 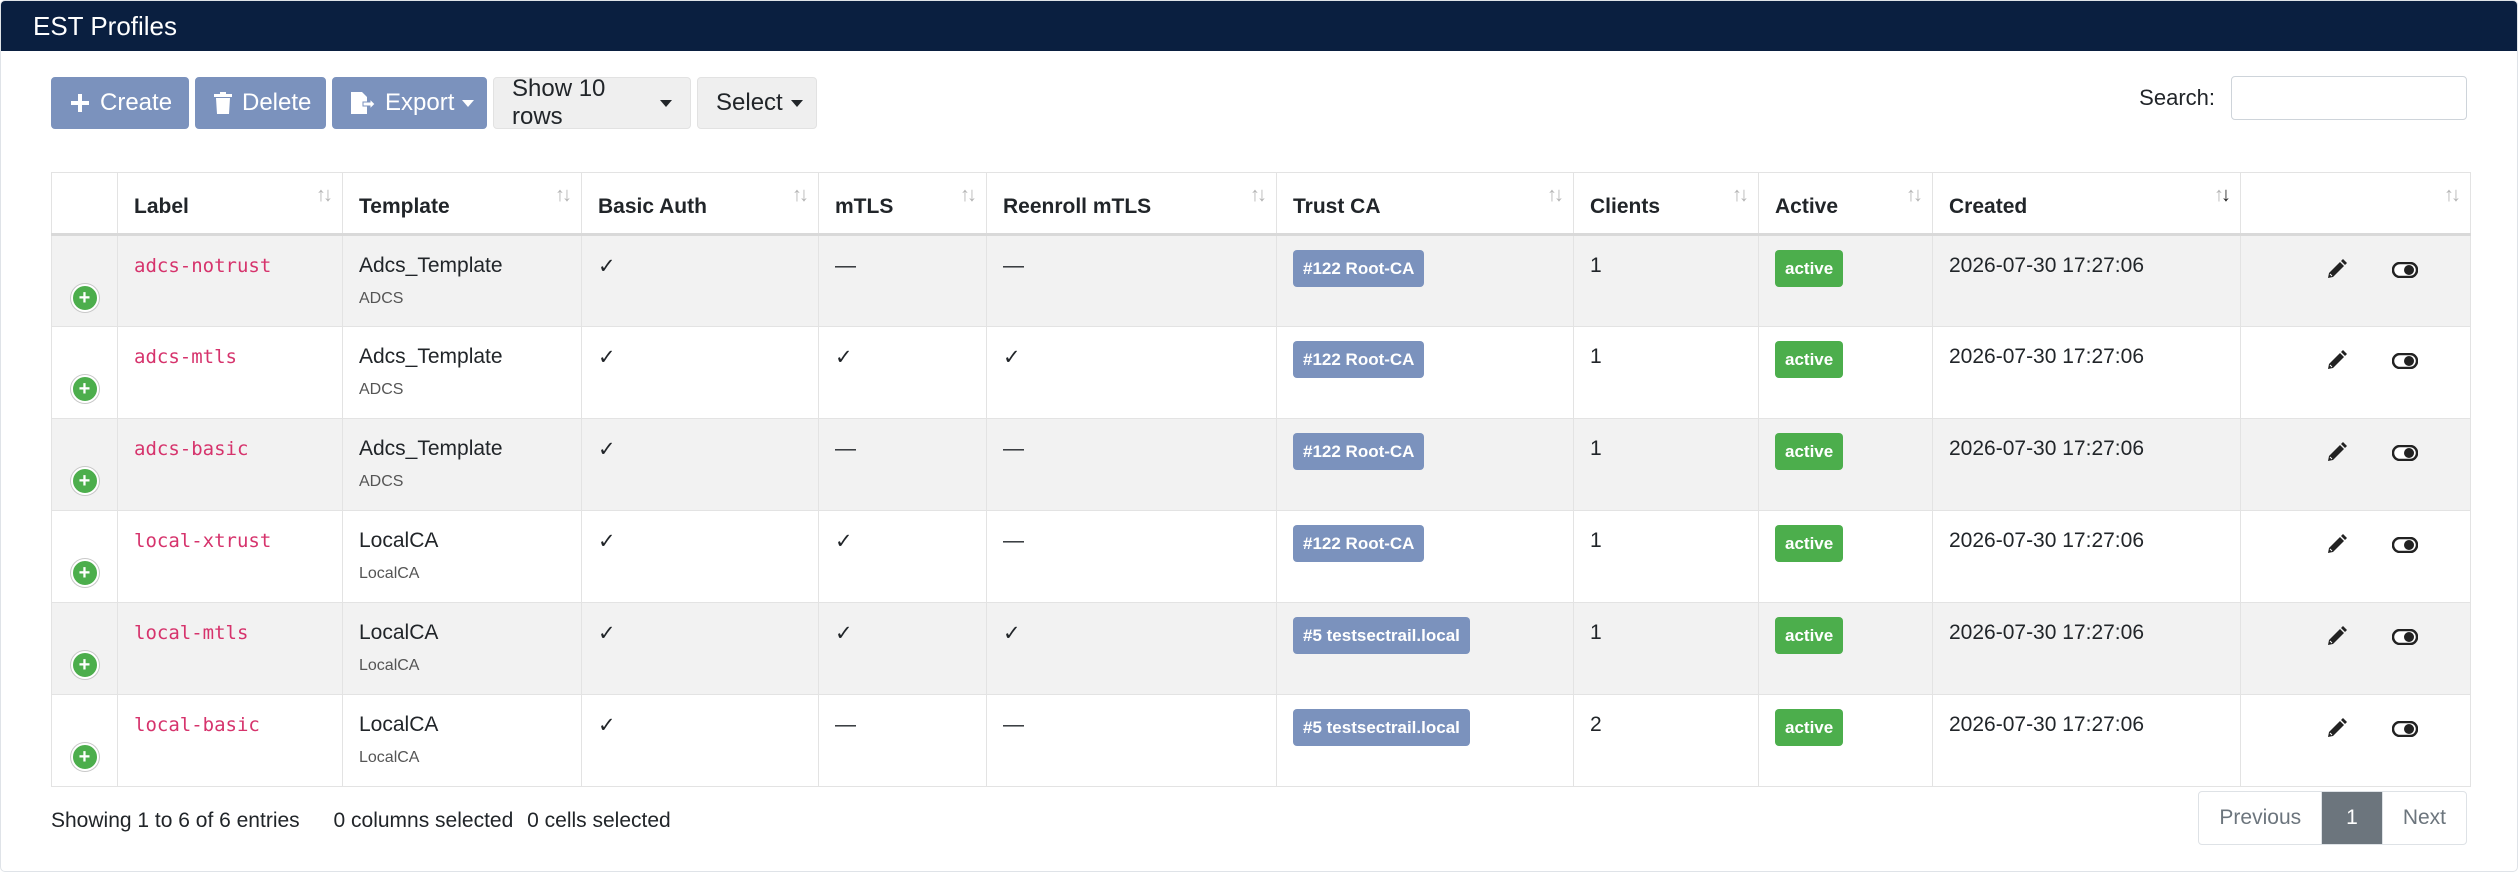 I want to click on column-header-reenroll-mtls: Reenroll mTLS ↑↓, so click(x=1131, y=204).